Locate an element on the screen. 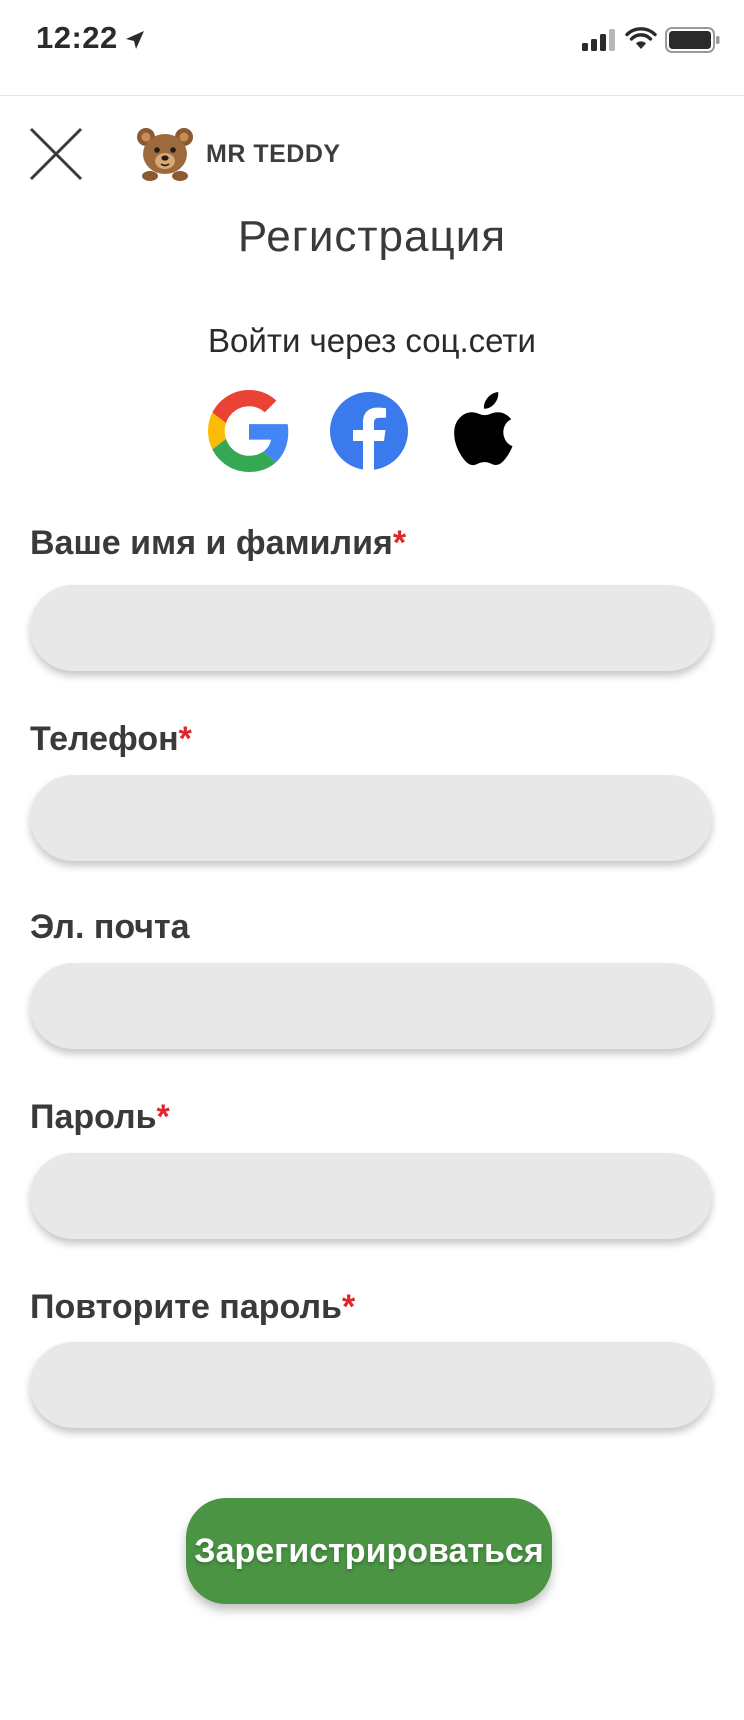 The image size is (744, 1720). wifi-icon is located at coordinates (641, 38).